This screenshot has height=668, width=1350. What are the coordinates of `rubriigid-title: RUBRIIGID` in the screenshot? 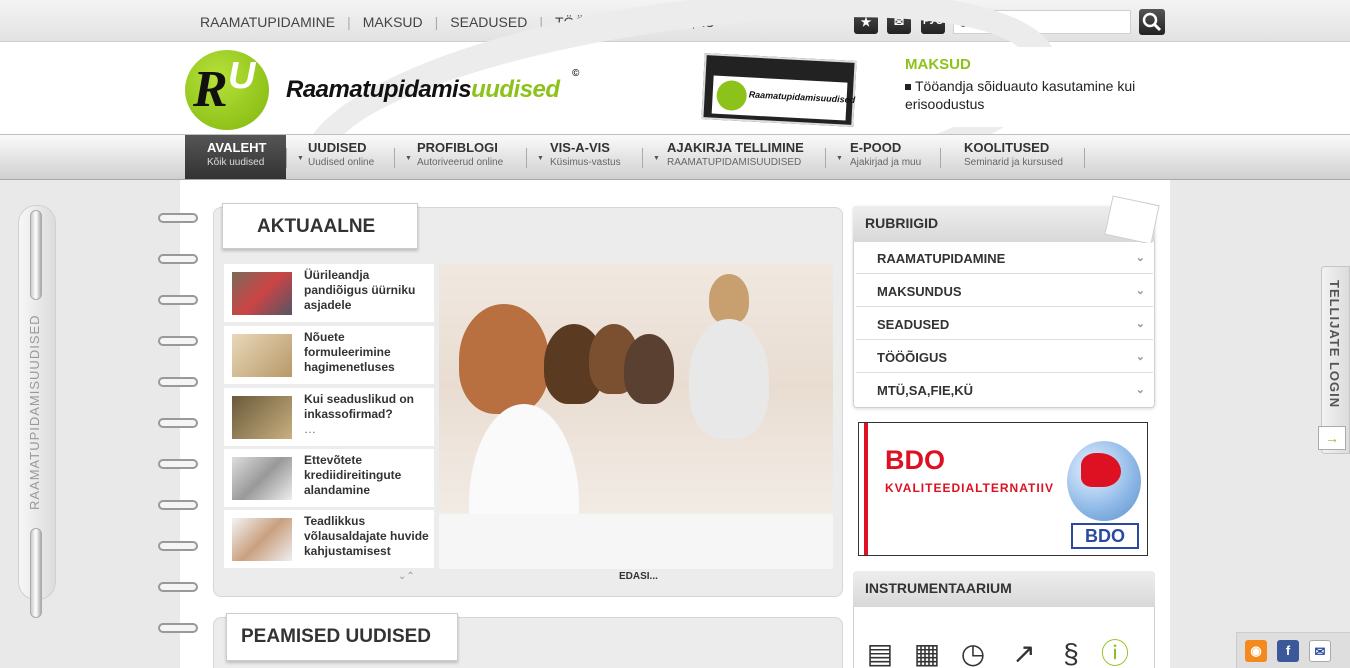 It's located at (902, 223).